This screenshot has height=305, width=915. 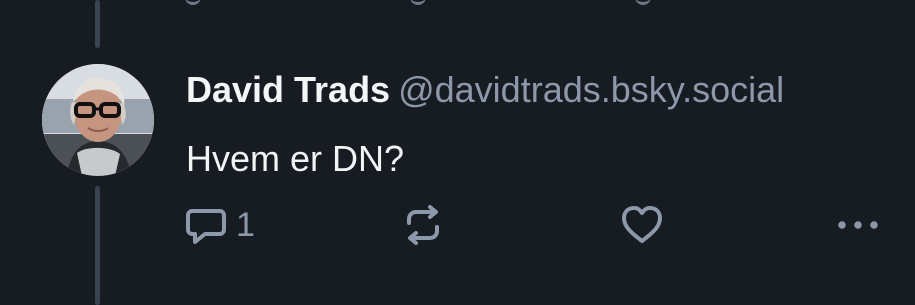 What do you see at coordinates (643, 2) in the screenshot?
I see `previous-like-icon-fragment` at bounding box center [643, 2].